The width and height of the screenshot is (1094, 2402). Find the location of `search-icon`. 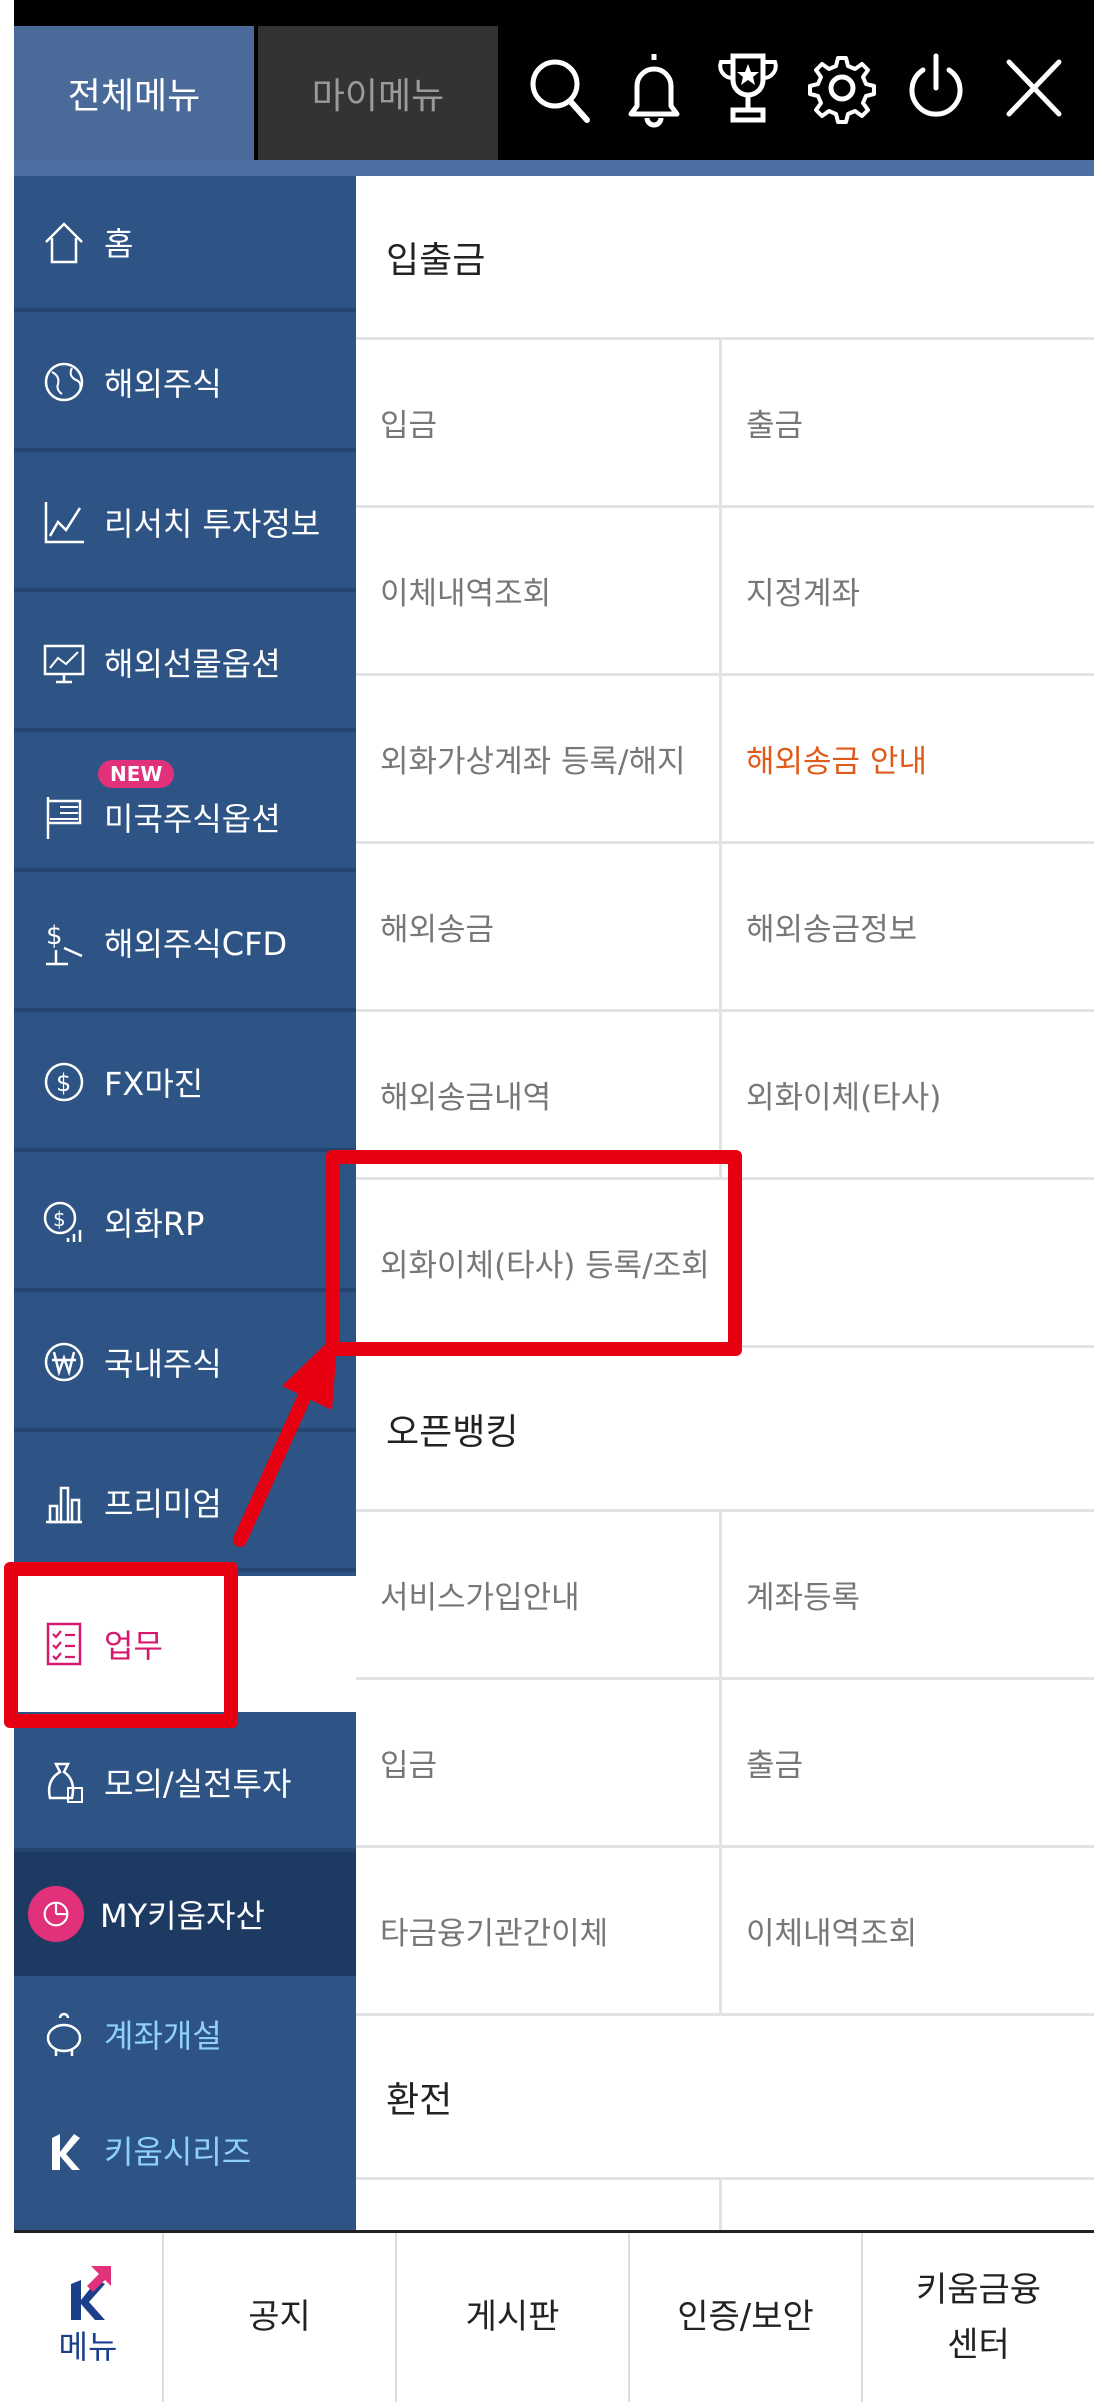

search-icon is located at coordinates (560, 88).